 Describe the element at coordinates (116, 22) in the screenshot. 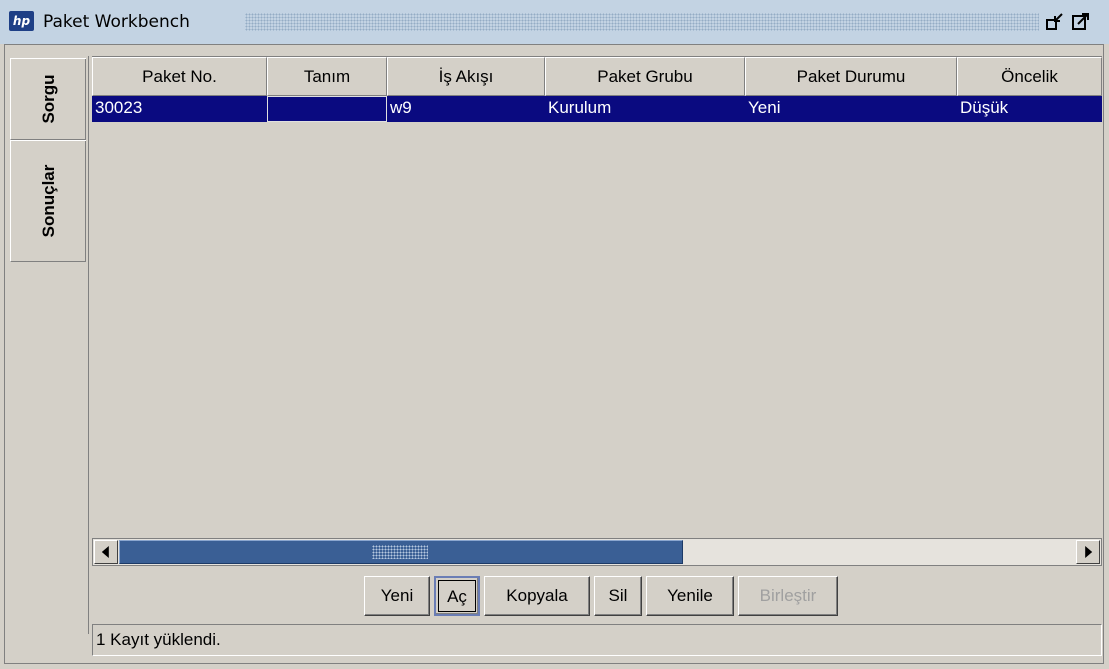

I see `window-title: Paket Workbench` at that location.